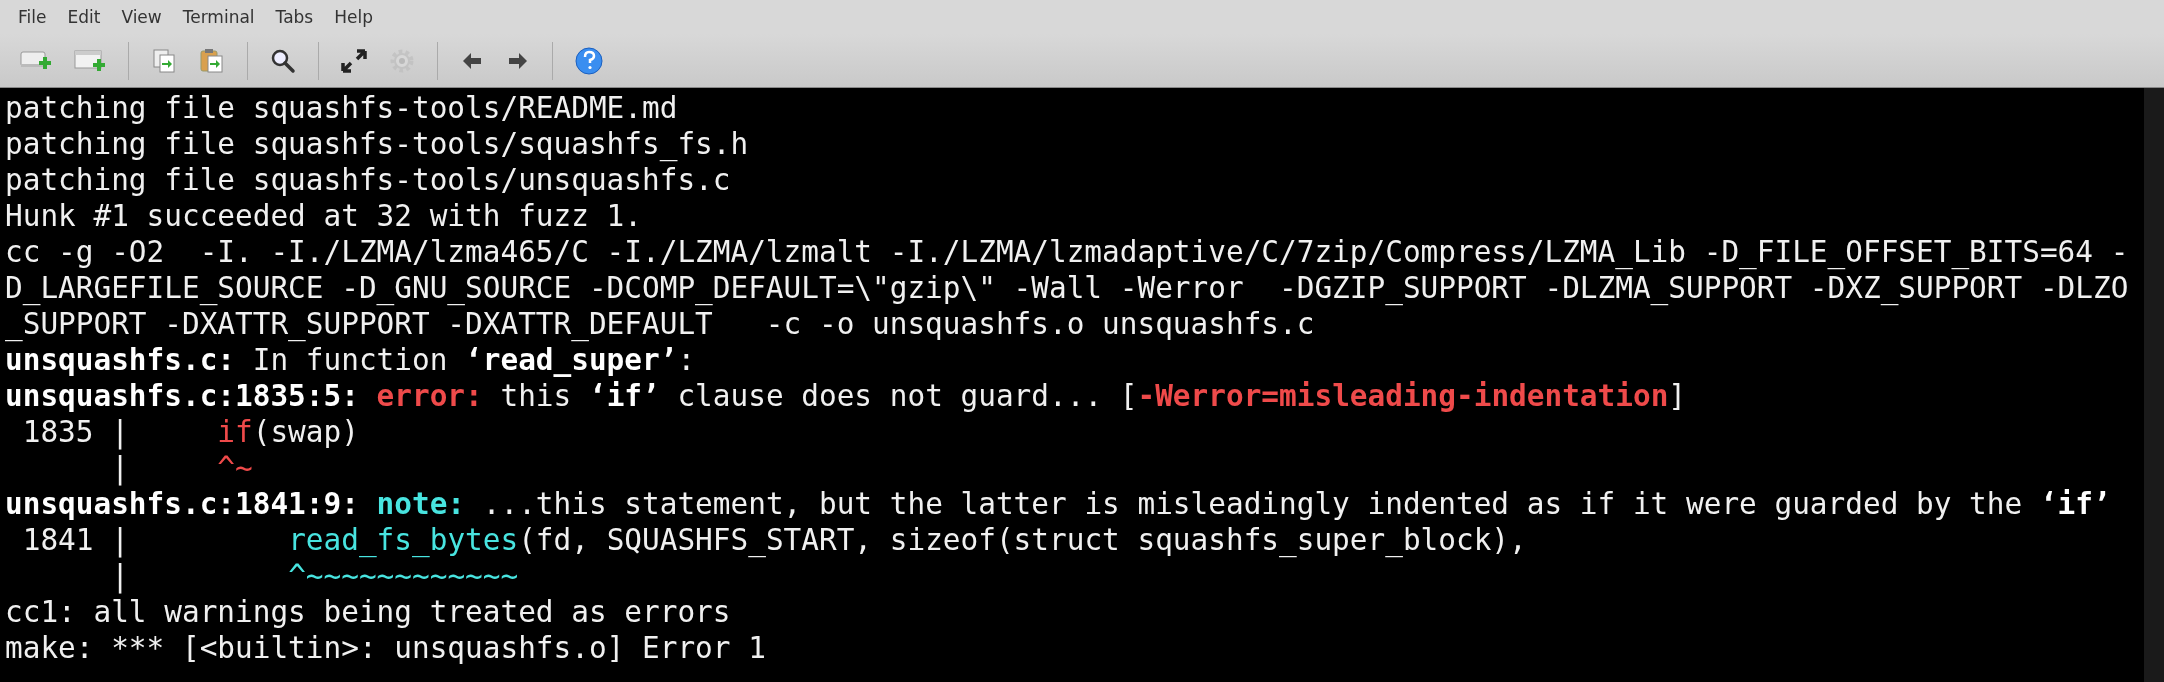 Image resolution: width=2164 pixels, height=682 pixels. What do you see at coordinates (181, 468) in the screenshot?
I see `terminal-line: | ^~` at bounding box center [181, 468].